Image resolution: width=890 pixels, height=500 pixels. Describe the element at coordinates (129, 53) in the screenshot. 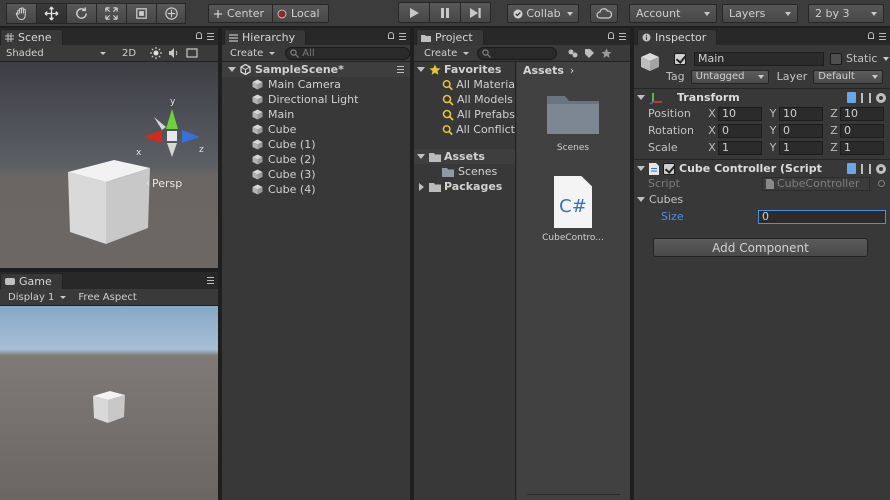

I see `2d-toggle: 2D` at that location.